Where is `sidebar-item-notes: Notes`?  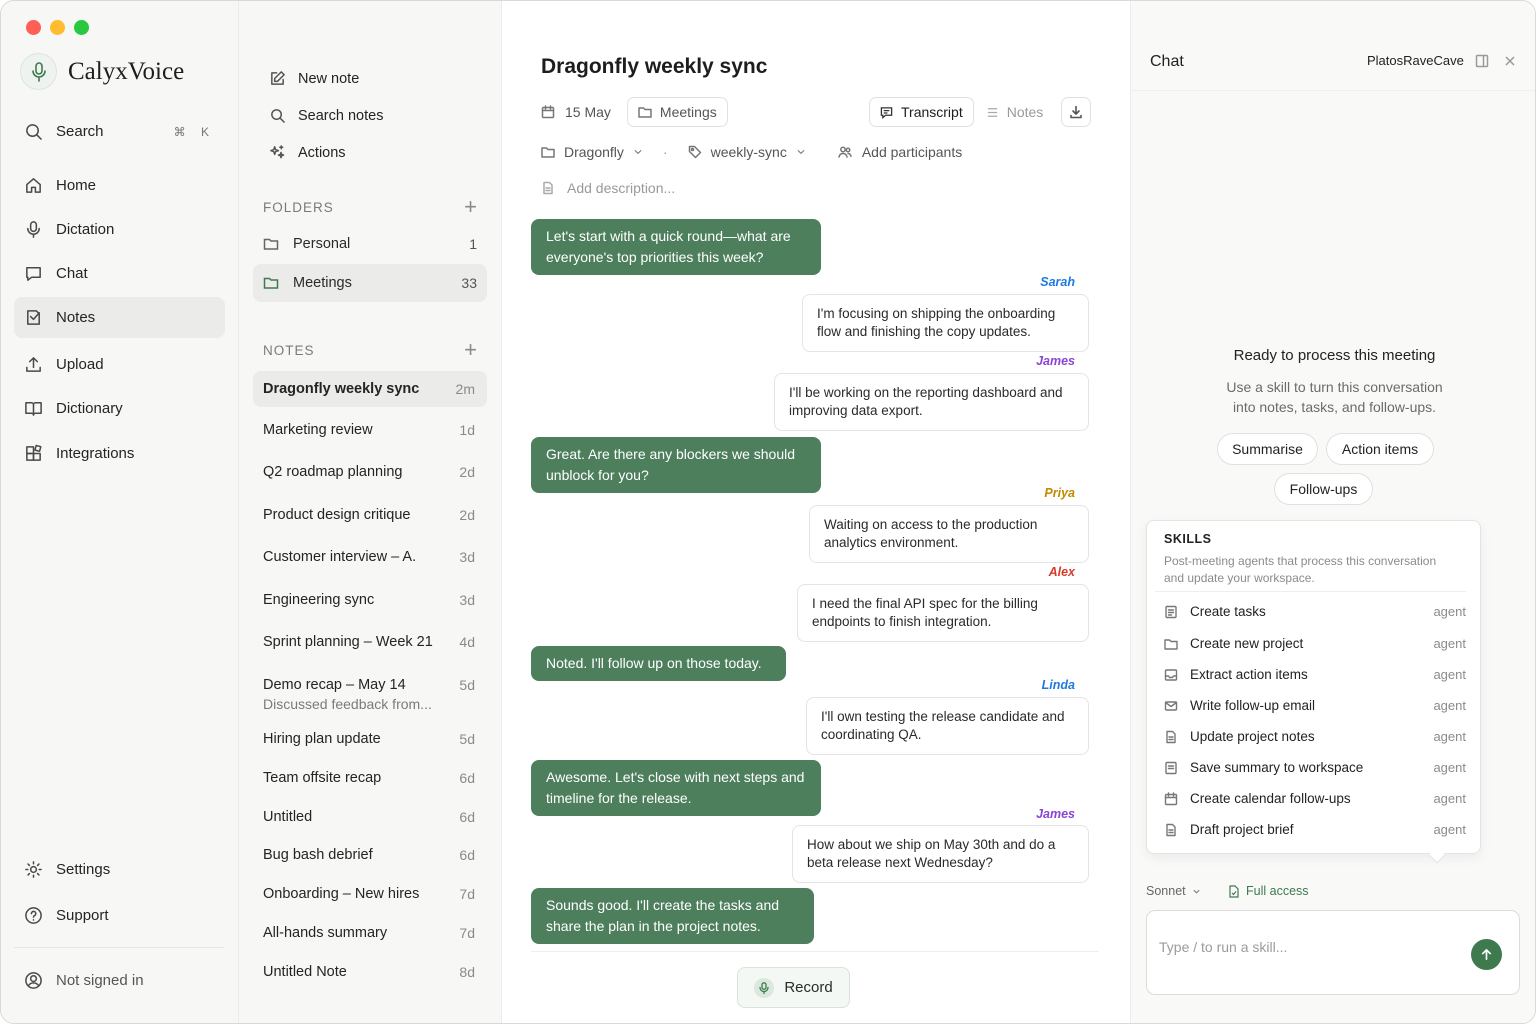 sidebar-item-notes: Notes is located at coordinates (119, 317).